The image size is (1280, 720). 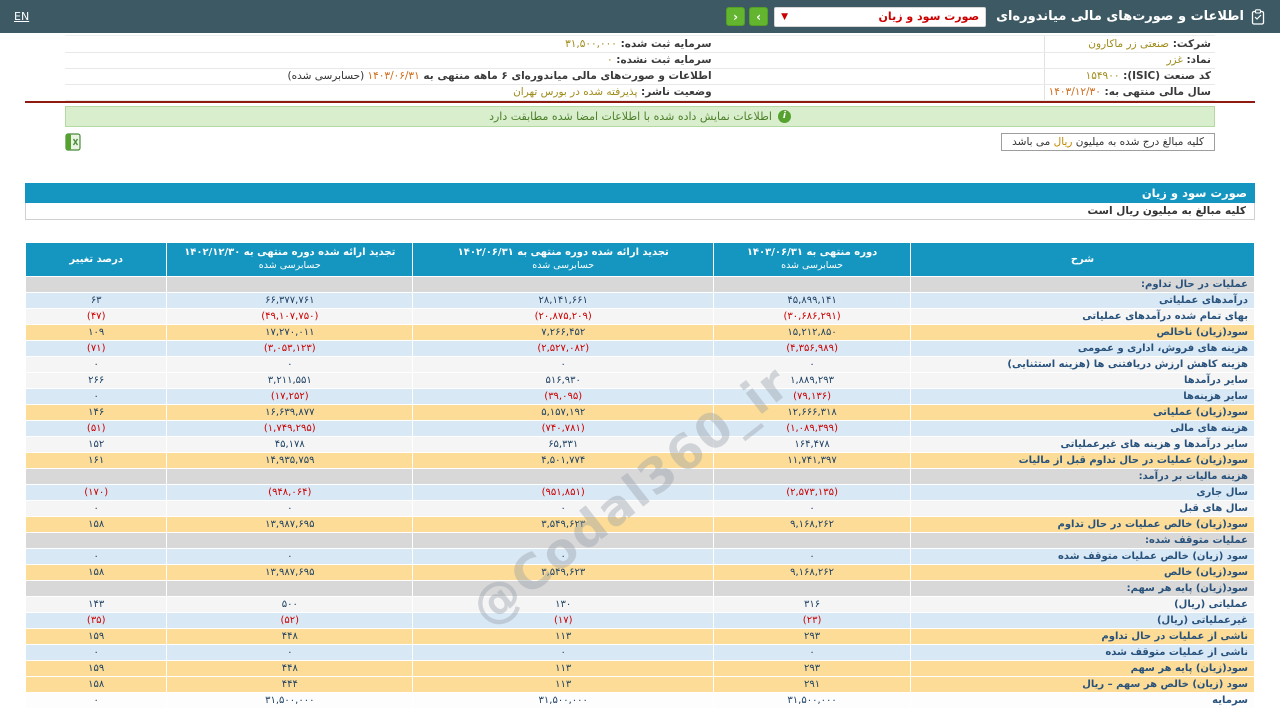 I want to click on info-value: ۱۴۰۳/۱۲/۳۰, so click(x=1074, y=92).